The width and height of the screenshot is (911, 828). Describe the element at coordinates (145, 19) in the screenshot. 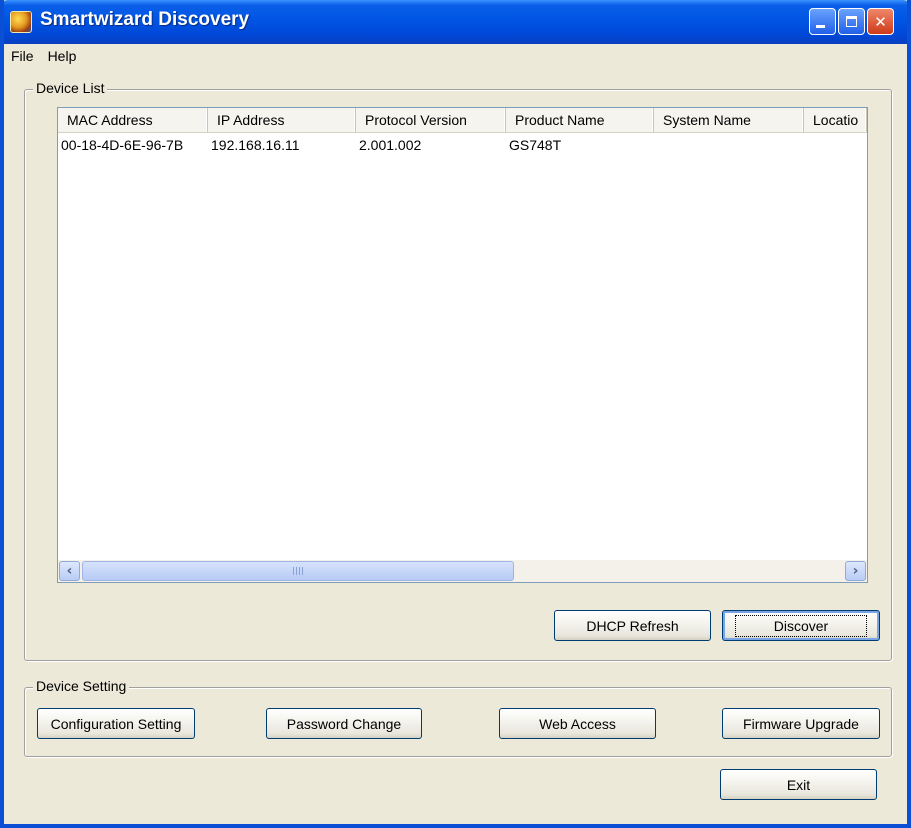

I see `window-title: Smartwizard Discovery` at that location.